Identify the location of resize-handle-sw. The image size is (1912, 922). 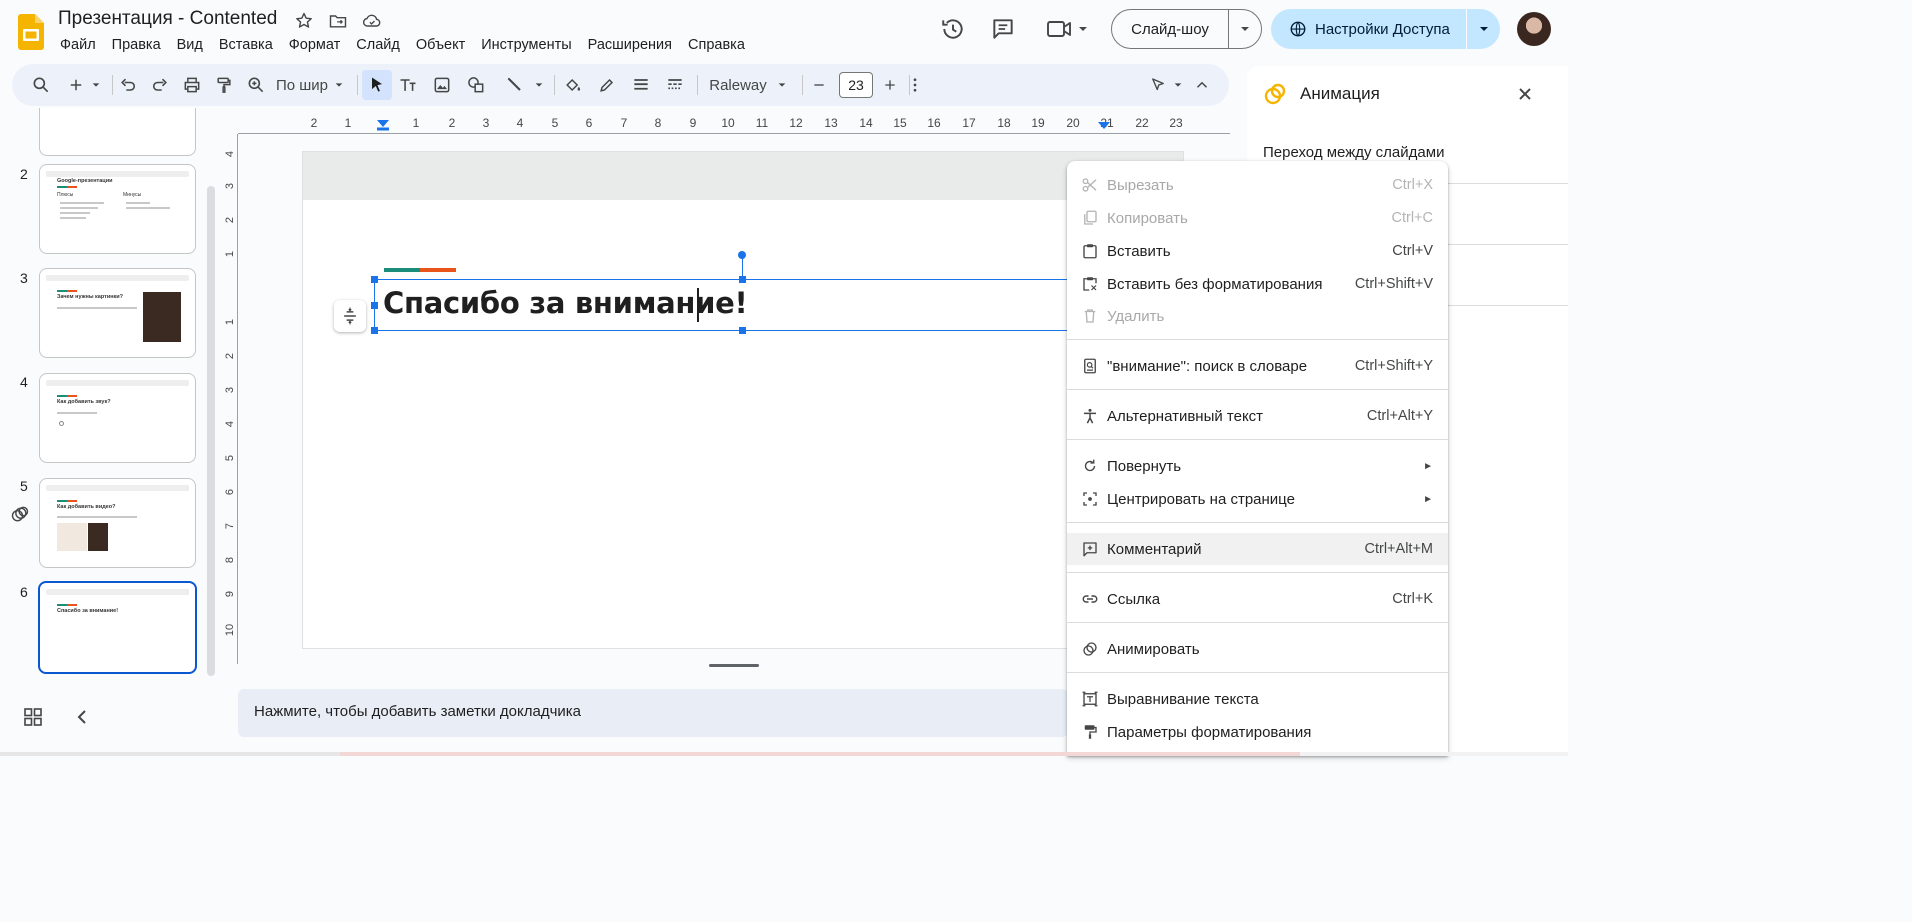
(374, 330).